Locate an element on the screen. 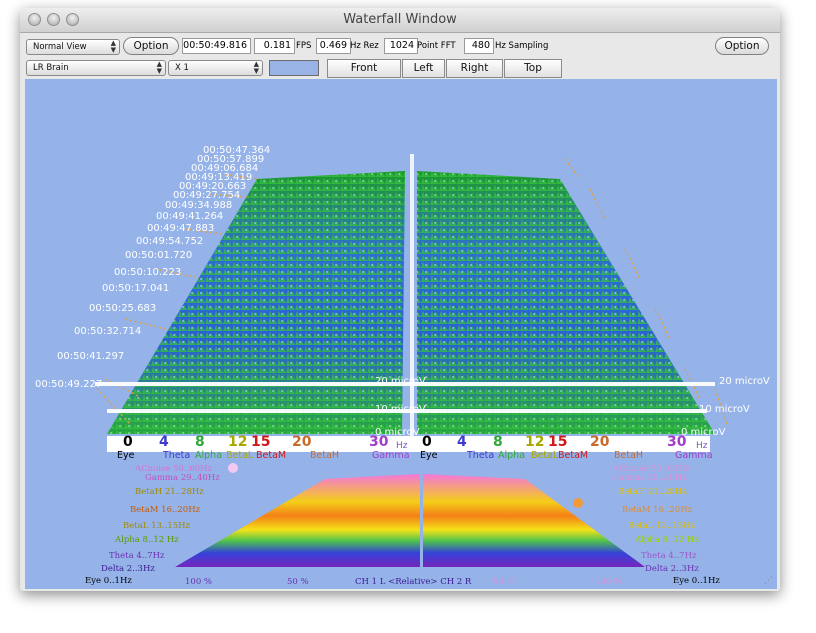 Image resolution: width=816 pixels, height=633 pixels. timestamp-label: 00:50:01.720 is located at coordinates (159, 255).